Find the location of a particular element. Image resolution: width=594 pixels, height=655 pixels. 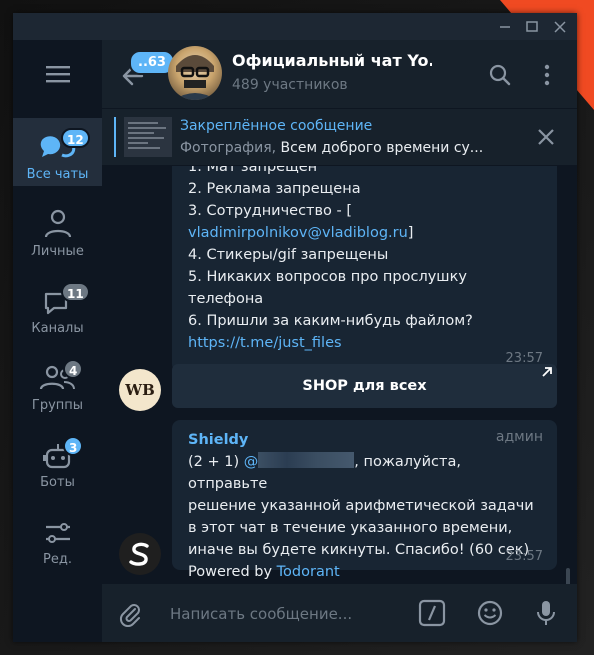

pinned-photo-thumbnail is located at coordinates (148, 137).